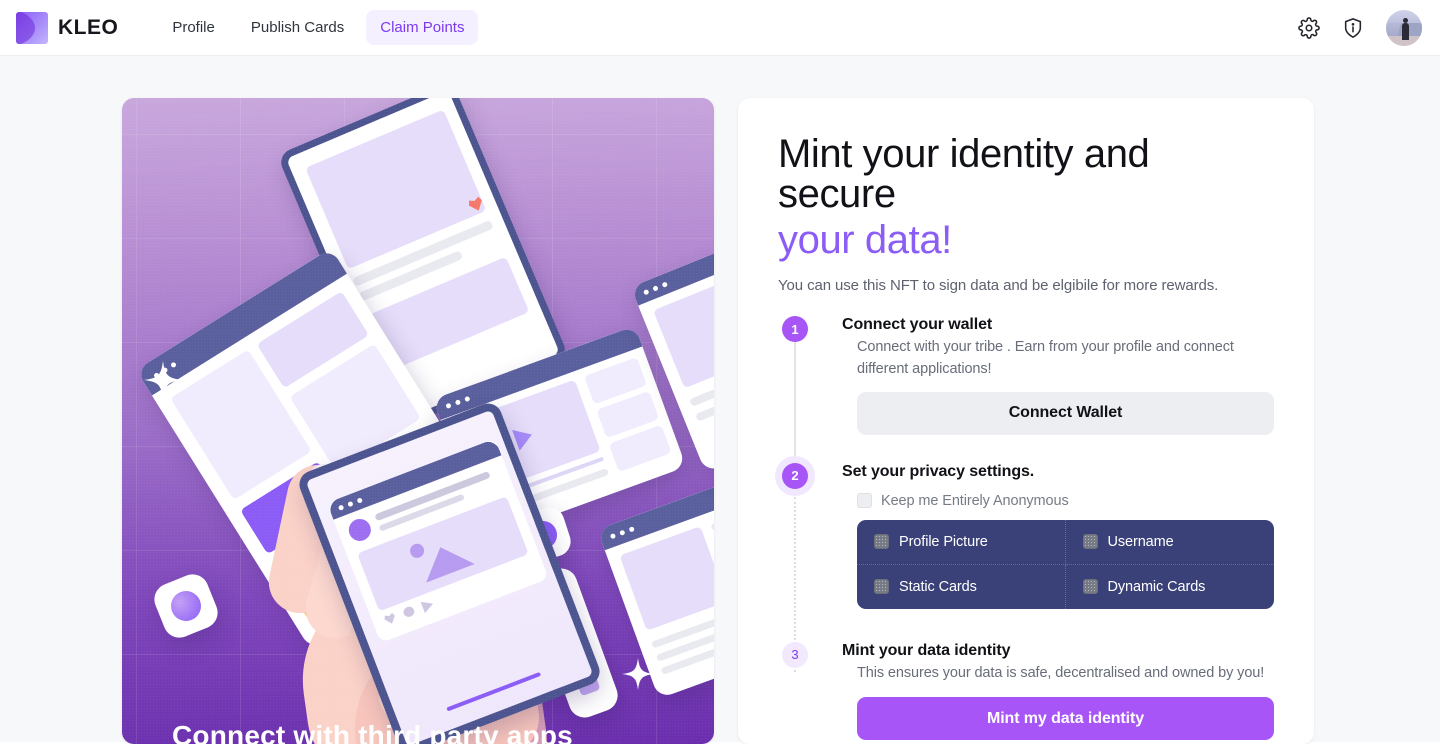  Describe the element at coordinates (943, 541) in the screenshot. I see `privacy-option-label: Profile Picture` at that location.